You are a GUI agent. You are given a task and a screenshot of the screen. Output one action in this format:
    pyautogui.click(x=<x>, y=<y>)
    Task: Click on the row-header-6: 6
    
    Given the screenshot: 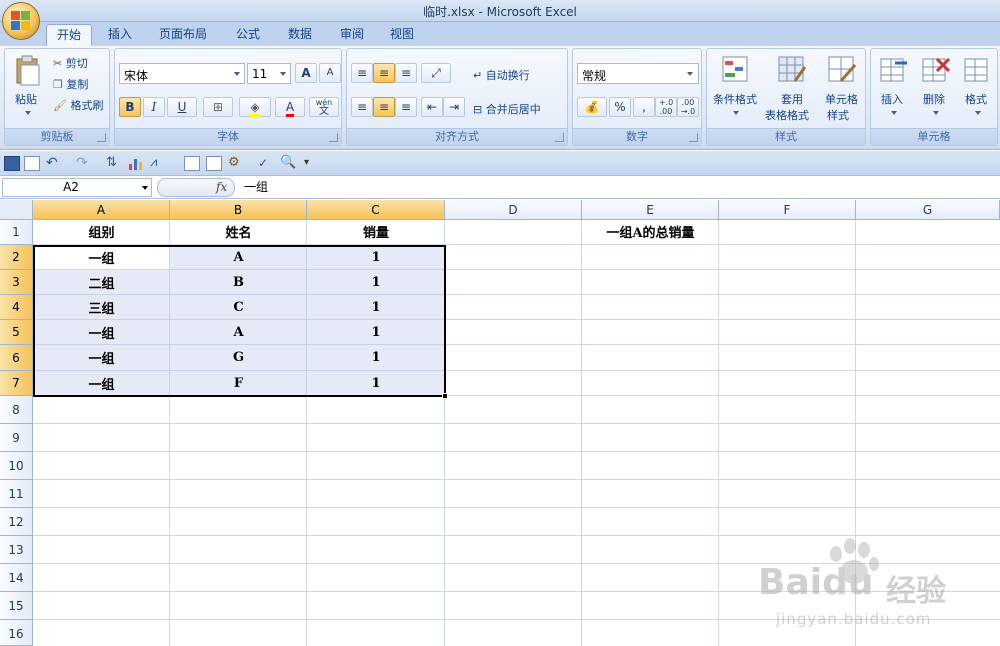 What is the action you would take?
    pyautogui.click(x=16, y=358)
    